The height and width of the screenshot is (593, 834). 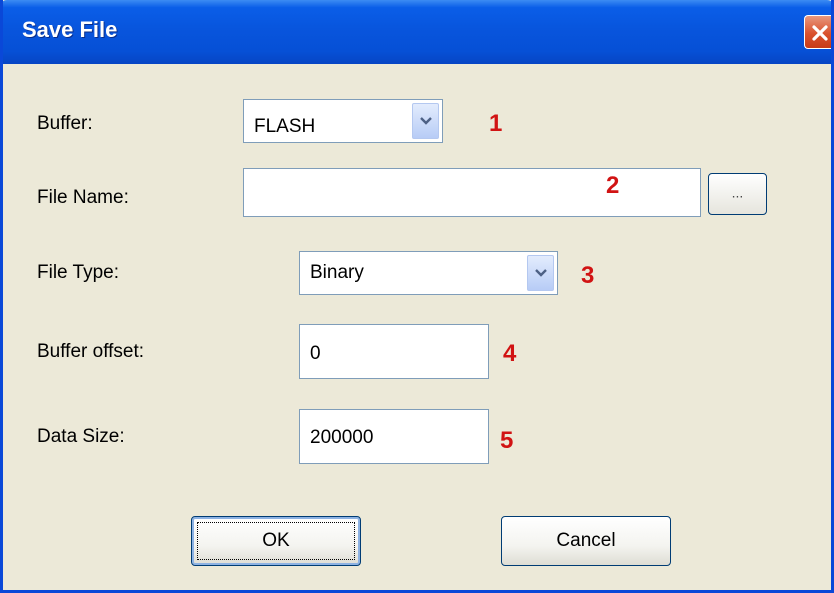 I want to click on buffer-offset-input: 0, so click(x=394, y=351).